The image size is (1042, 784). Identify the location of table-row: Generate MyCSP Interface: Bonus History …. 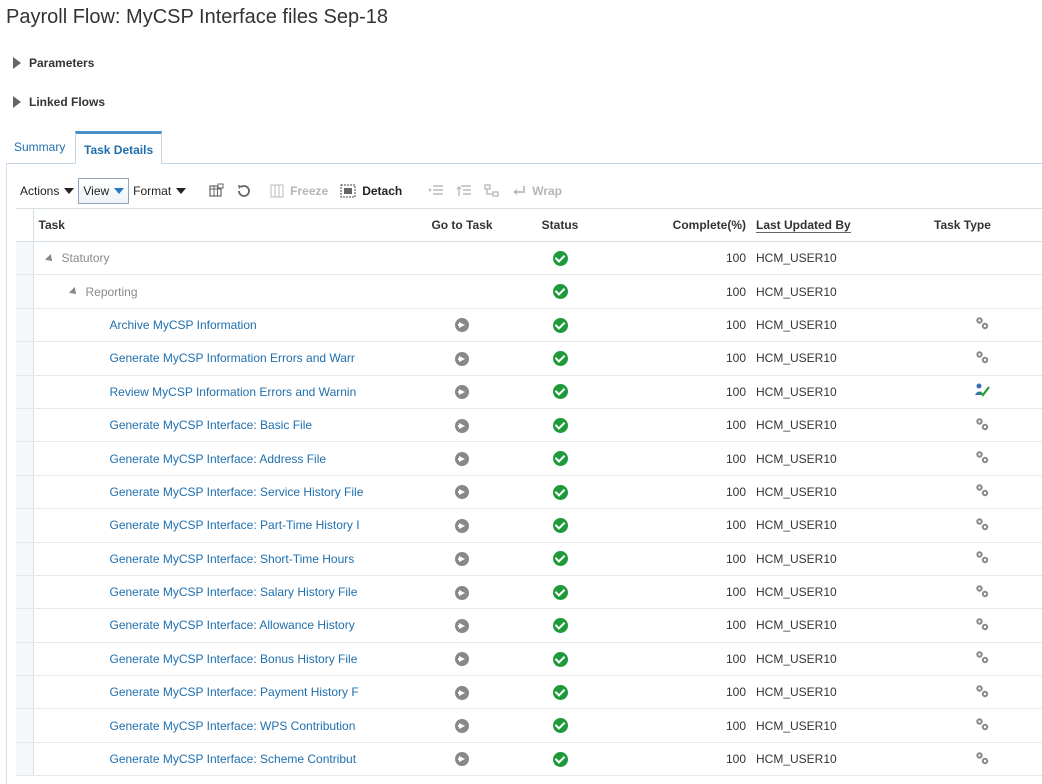
(529, 659).